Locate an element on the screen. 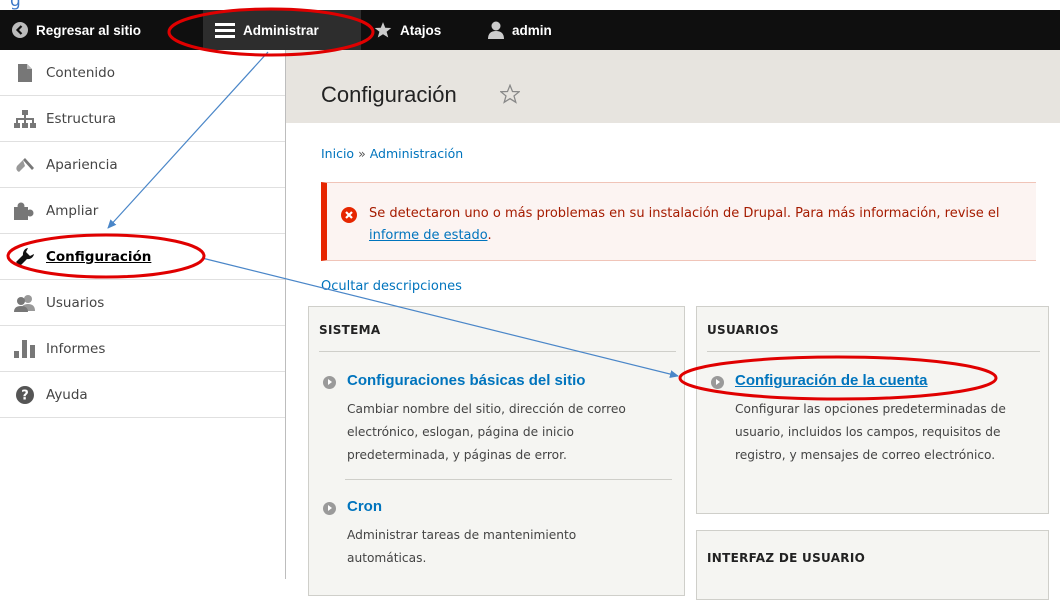  breadcrumb: Inicio » Administración is located at coordinates (392, 153).